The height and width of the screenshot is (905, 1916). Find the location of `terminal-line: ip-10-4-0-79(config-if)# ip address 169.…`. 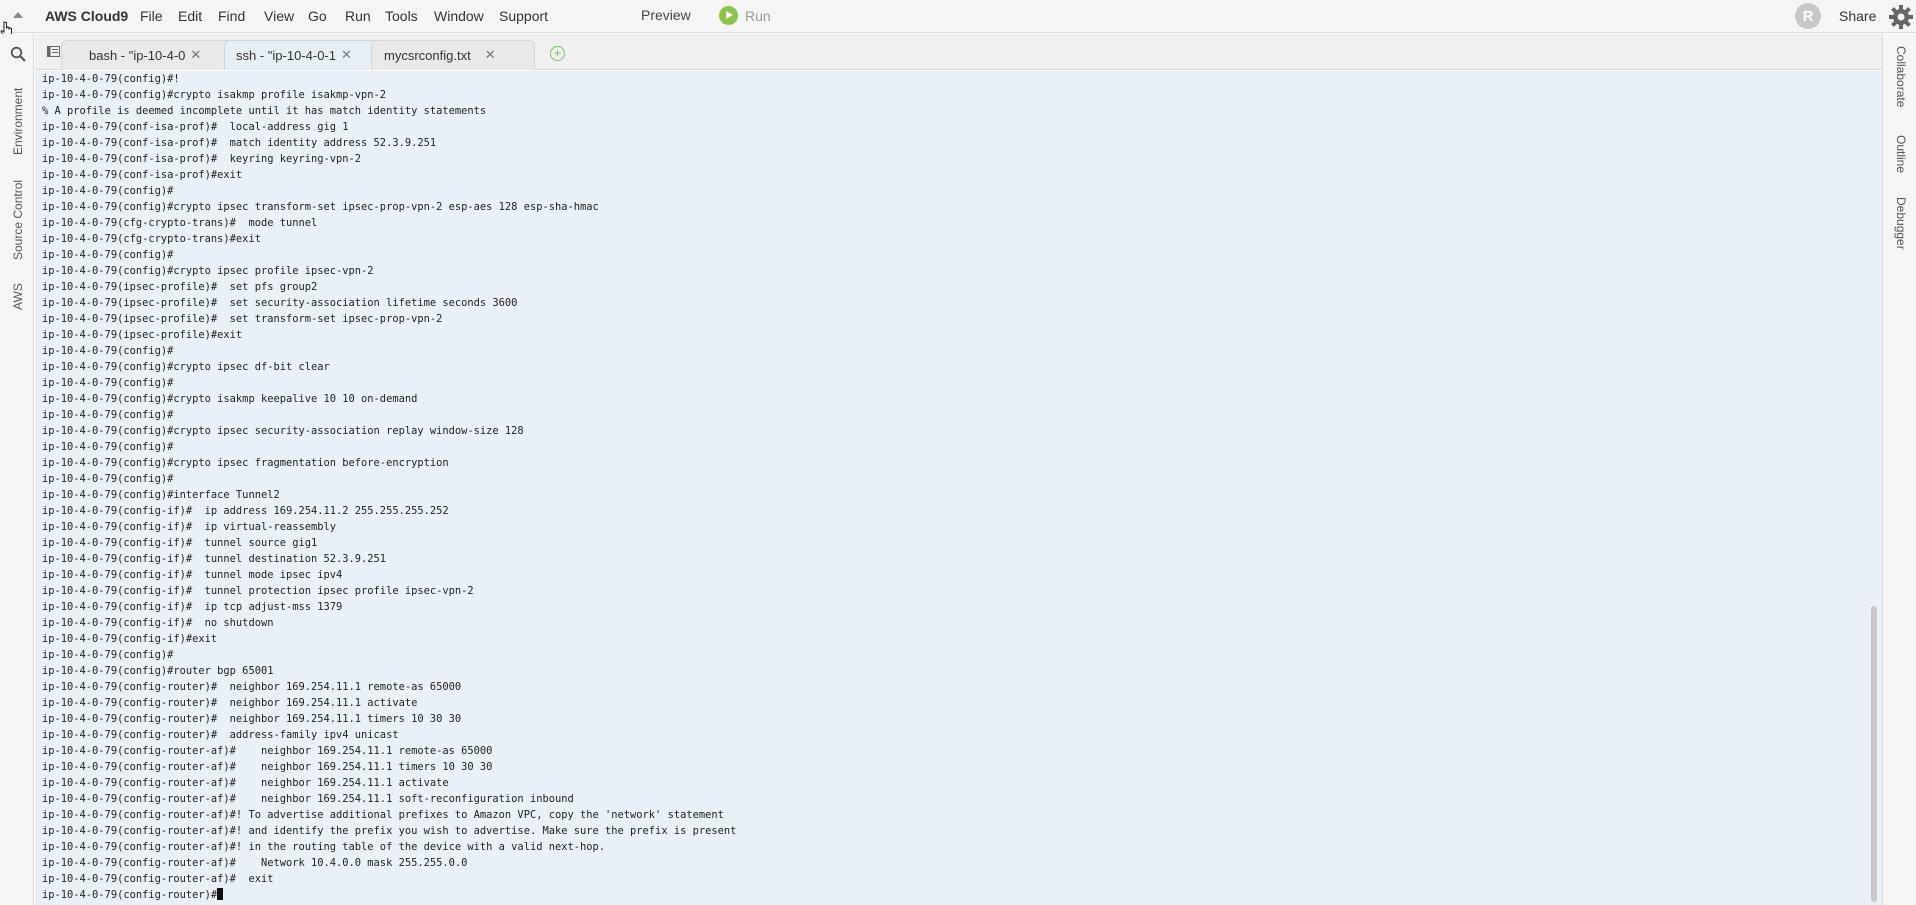

terminal-line: ip-10-4-0-79(config-if)# ip address 169.… is located at coordinates (245, 511).